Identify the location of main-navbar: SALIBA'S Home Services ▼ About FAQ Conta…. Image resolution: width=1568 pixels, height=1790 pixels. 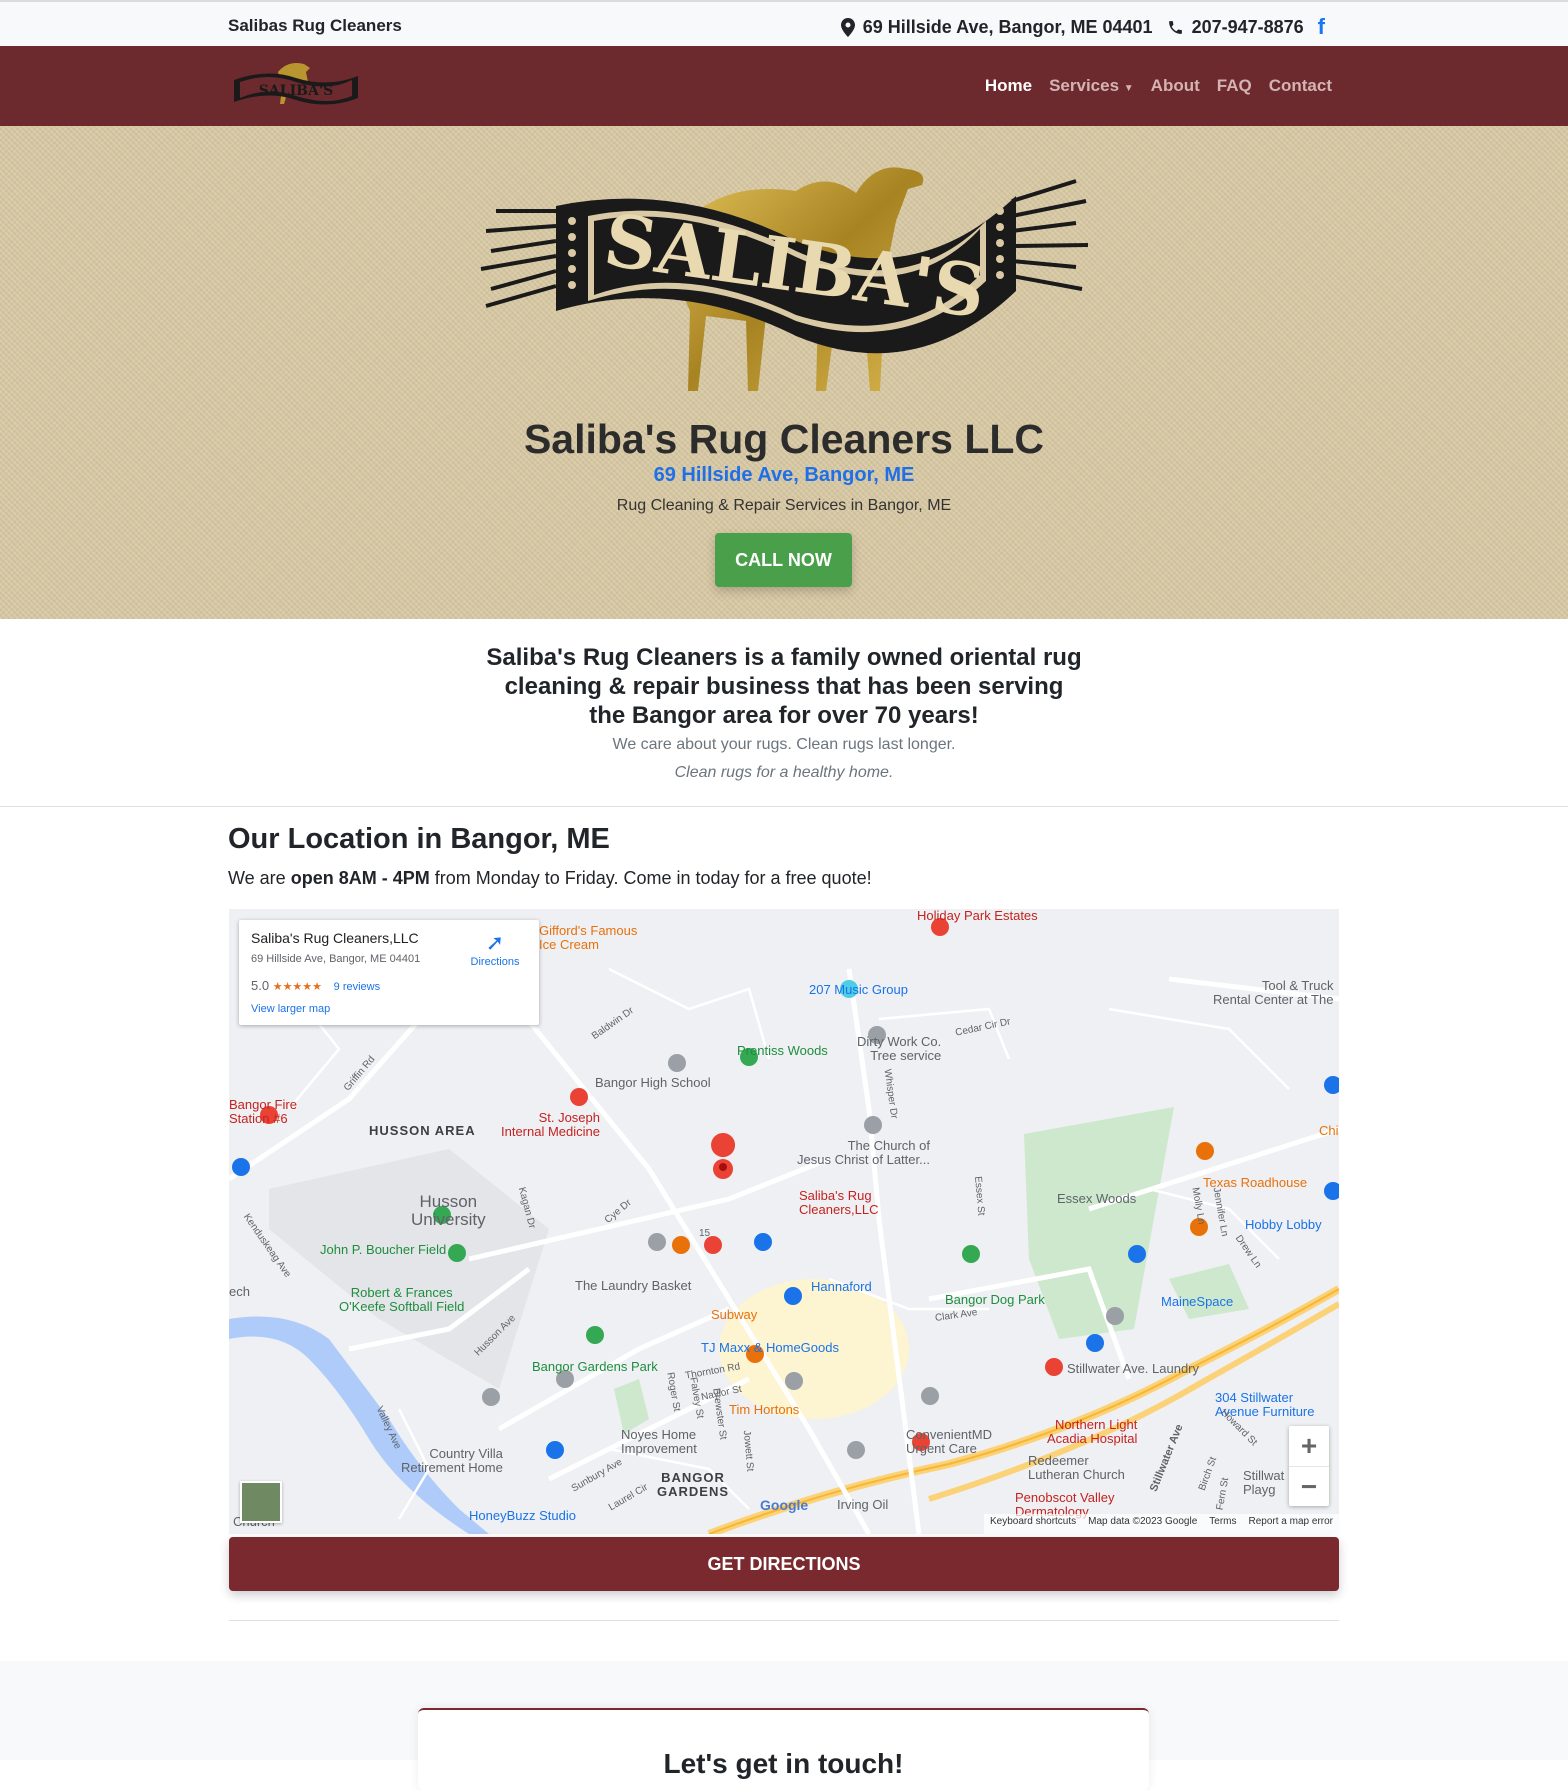
(784, 86).